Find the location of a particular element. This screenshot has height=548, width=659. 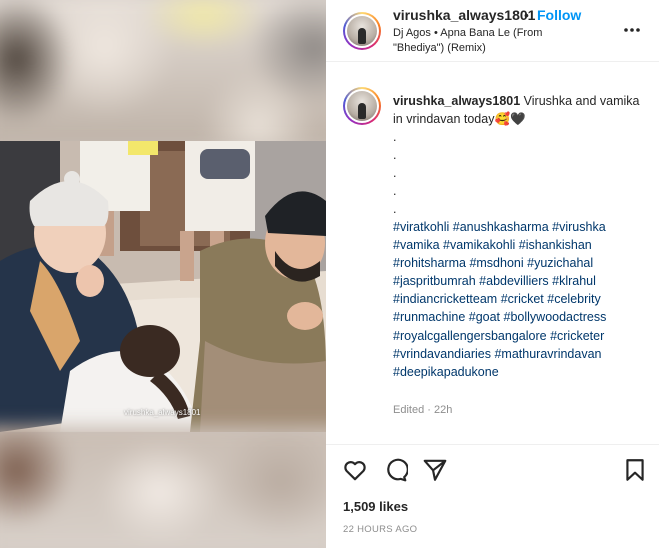

more-horizontal-icon is located at coordinates (632, 30).